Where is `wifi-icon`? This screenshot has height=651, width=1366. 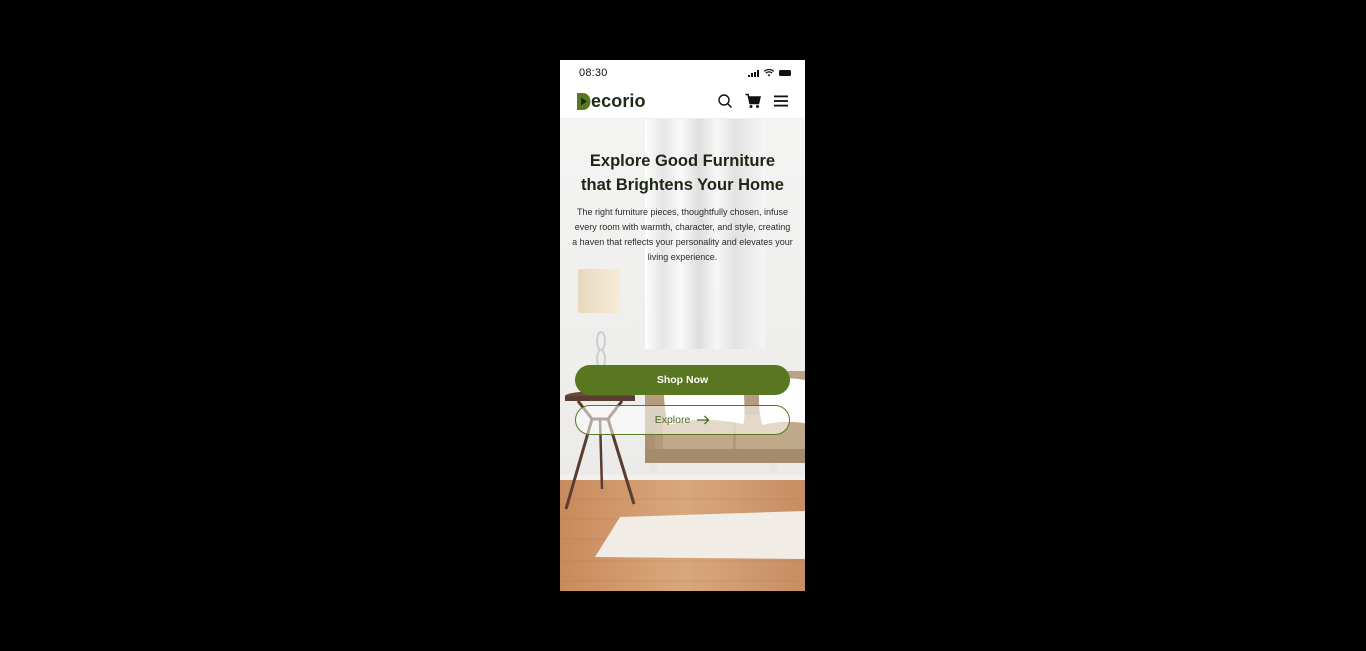 wifi-icon is located at coordinates (769, 73).